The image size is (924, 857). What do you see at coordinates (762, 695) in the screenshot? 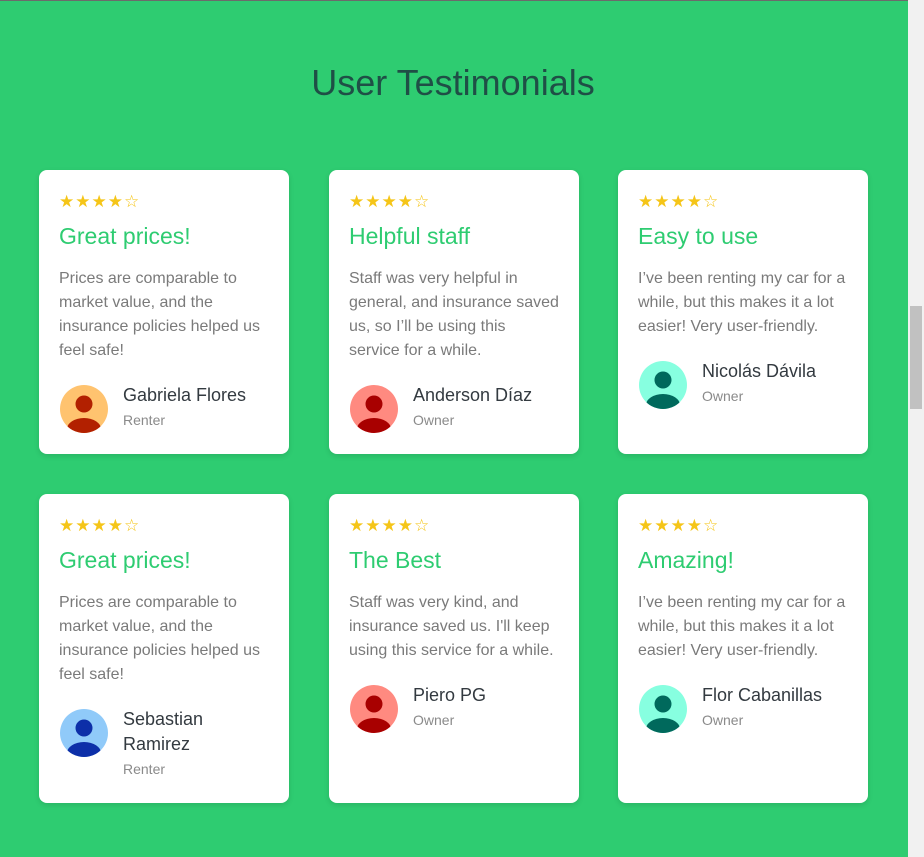
I see `author-name: Flor Cabanillas` at bounding box center [762, 695].